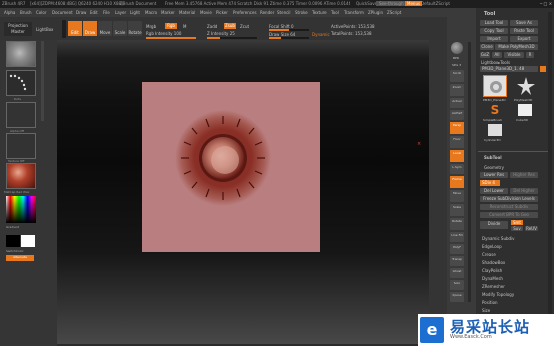 This screenshot has width=554, height=346. I want to click on stroke-thumbnail, so click(21, 83).